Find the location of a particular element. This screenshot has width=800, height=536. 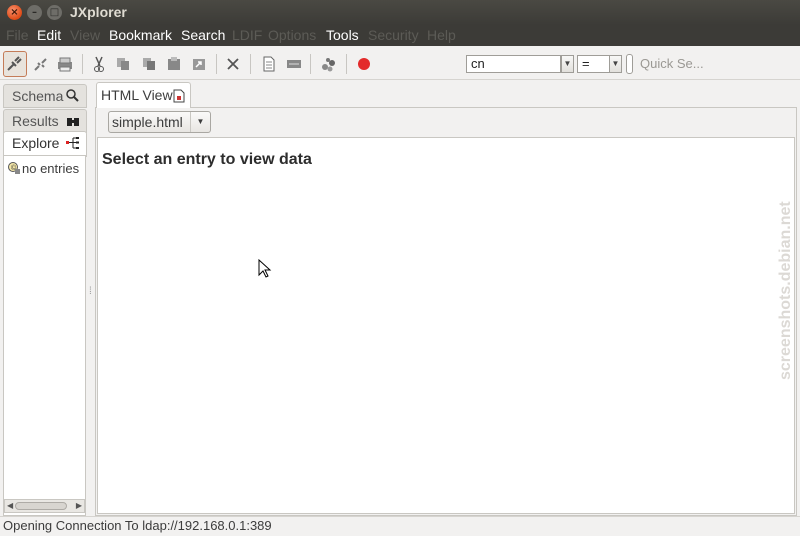

scissors-icon is located at coordinates (99, 64).